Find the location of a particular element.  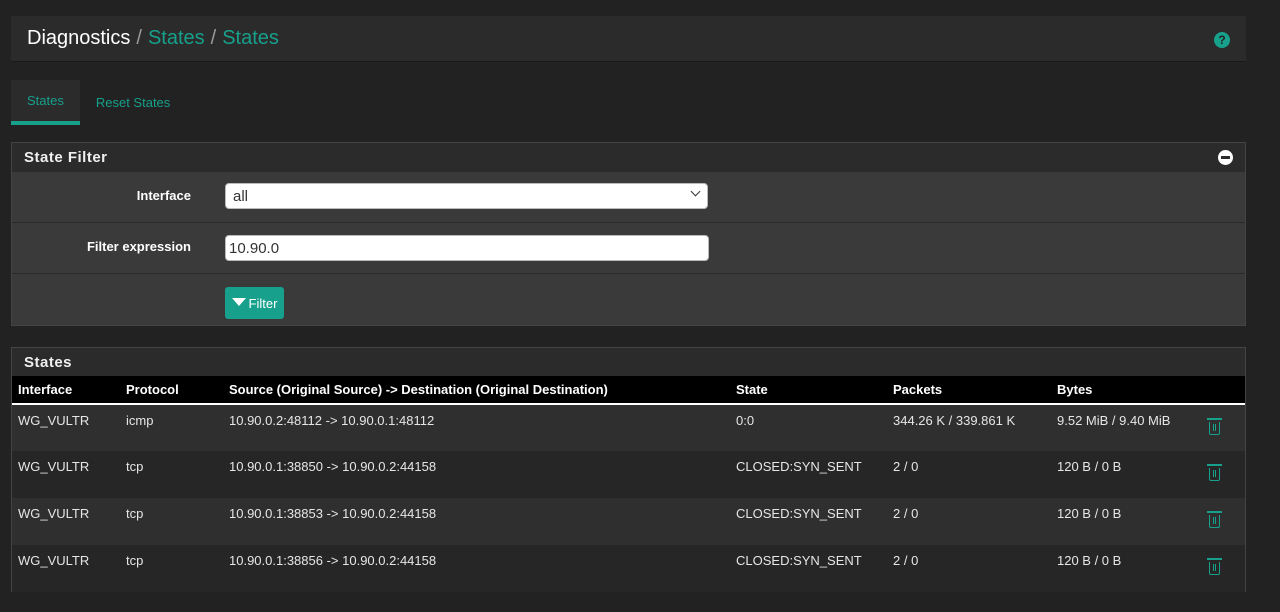

breadcrumb-root: Diagnostics is located at coordinates (79, 38).